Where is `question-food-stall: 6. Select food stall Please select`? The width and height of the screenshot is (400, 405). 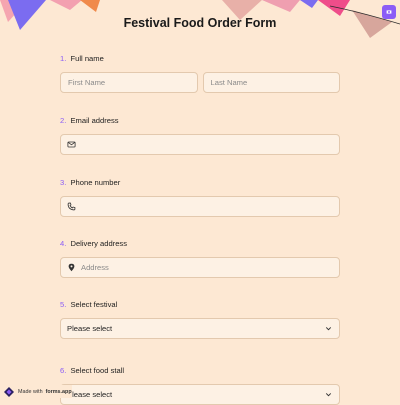
question-food-stall: 6. Select food stall Please select is located at coordinates (200, 385).